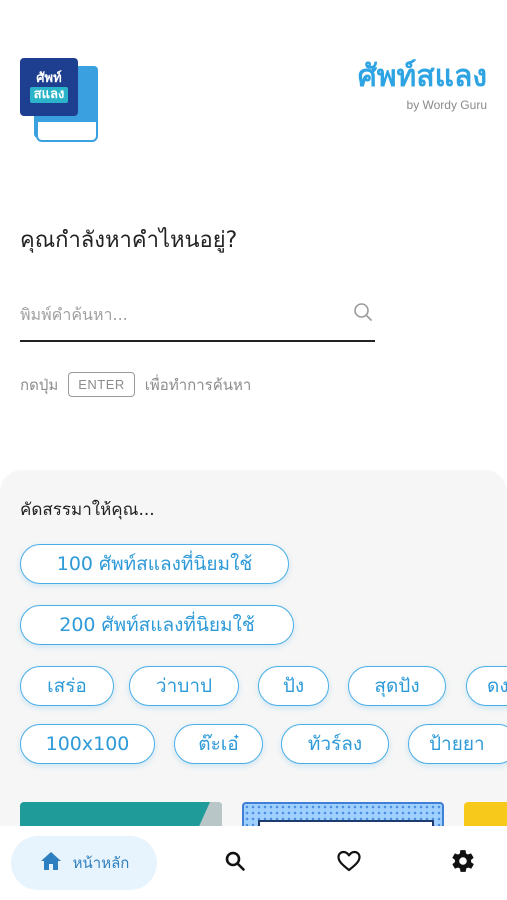 Image resolution: width=507 pixels, height=900 pixels. What do you see at coordinates (49, 95) in the screenshot?
I see `logo-text-line2: สแลง` at bounding box center [49, 95].